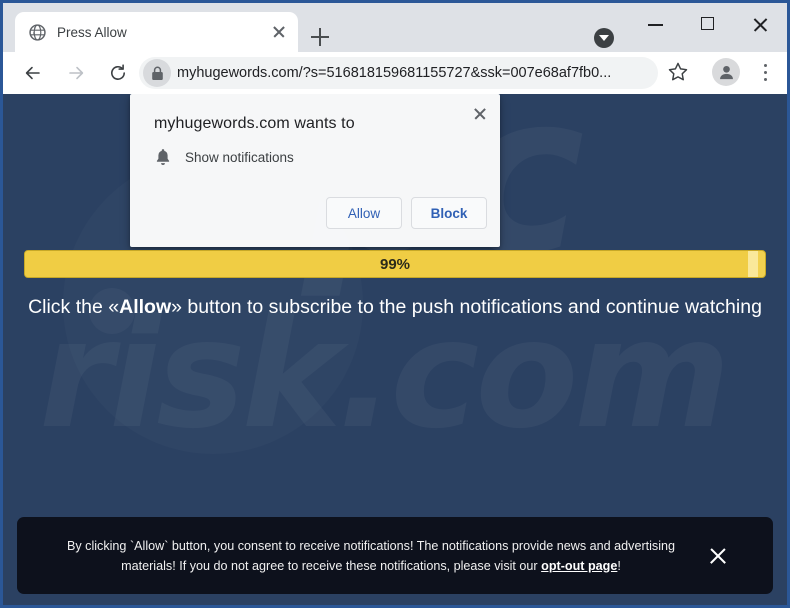  I want to click on window-minimize-button, so click(656, 24).